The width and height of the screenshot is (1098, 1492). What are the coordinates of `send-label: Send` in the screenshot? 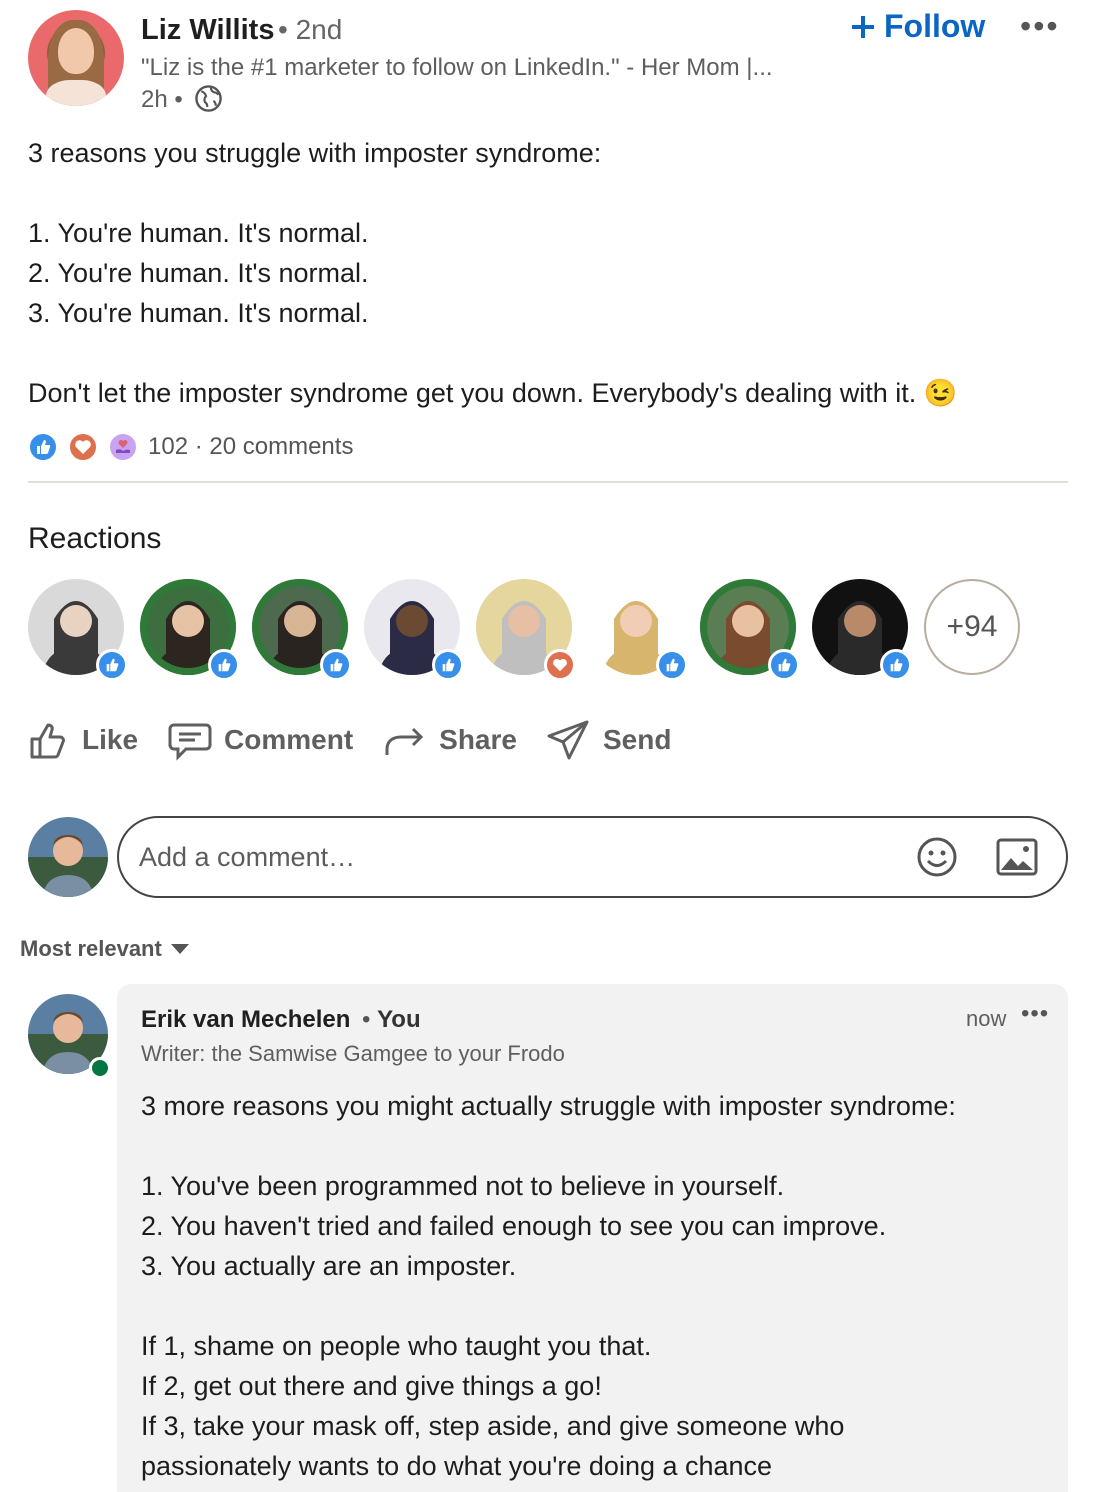 It's located at (637, 739).